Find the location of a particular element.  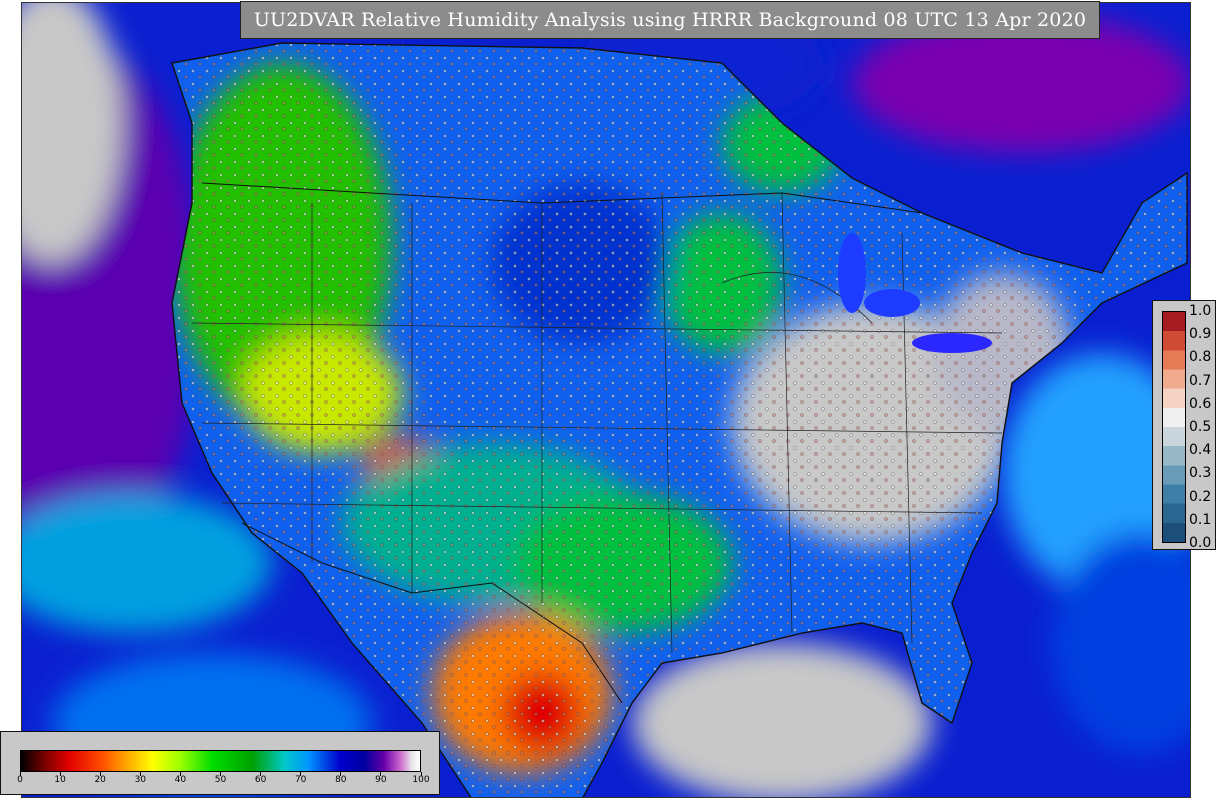

humidity-colorbar-panel: 0 10 20 30 40 50 60 70 80 90 100 is located at coordinates (220, 763).